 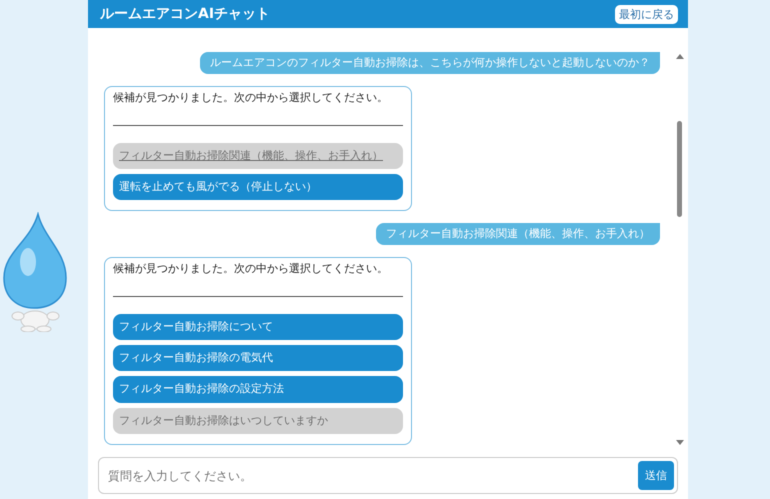 What do you see at coordinates (646, 14) in the screenshot?
I see `back-to-start-button: 最初に戻る` at bounding box center [646, 14].